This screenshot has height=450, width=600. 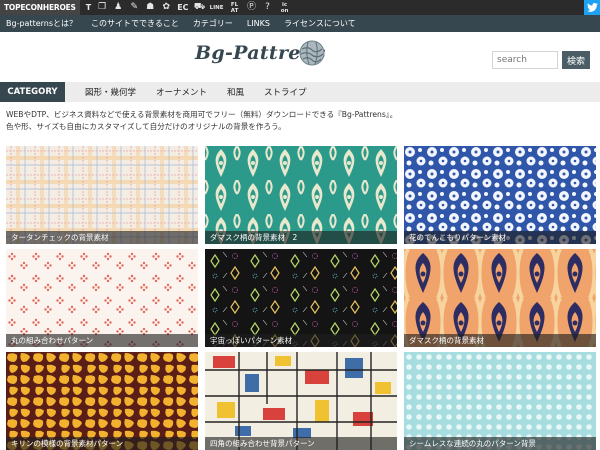 What do you see at coordinates (40, 7) in the screenshot?
I see `topeconheroes-logo: TOPECONHEROES` at bounding box center [40, 7].